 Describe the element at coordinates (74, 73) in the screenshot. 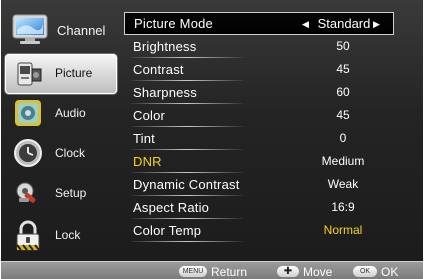

I see `sidebar-item-label: Picture` at that location.